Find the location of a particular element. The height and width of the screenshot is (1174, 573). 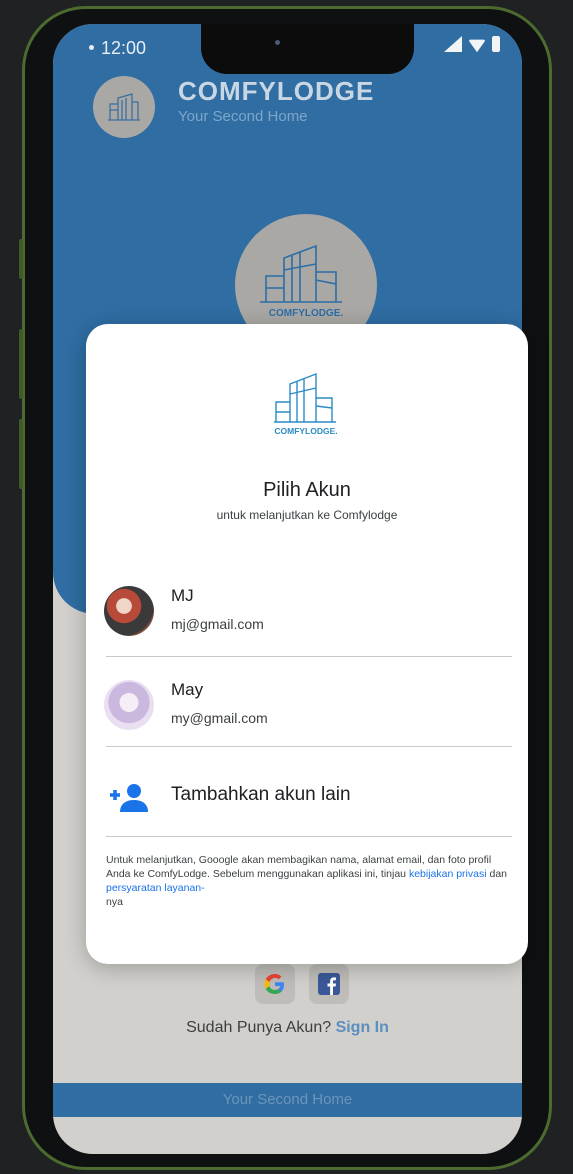

dialog-title: Pilih Akun is located at coordinates (307, 490).